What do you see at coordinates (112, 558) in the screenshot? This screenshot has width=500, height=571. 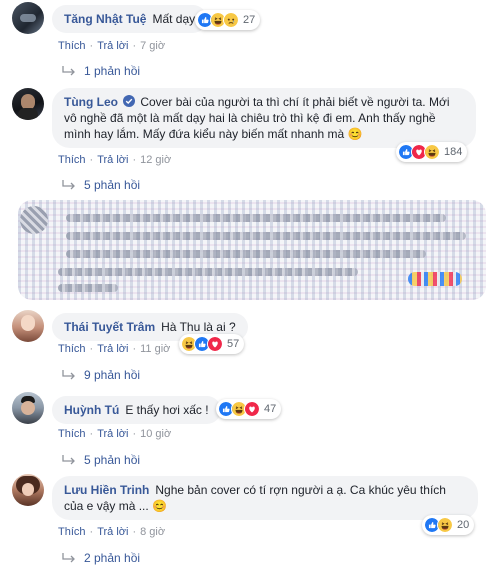 I see `replies-count: 2 phản hồi` at bounding box center [112, 558].